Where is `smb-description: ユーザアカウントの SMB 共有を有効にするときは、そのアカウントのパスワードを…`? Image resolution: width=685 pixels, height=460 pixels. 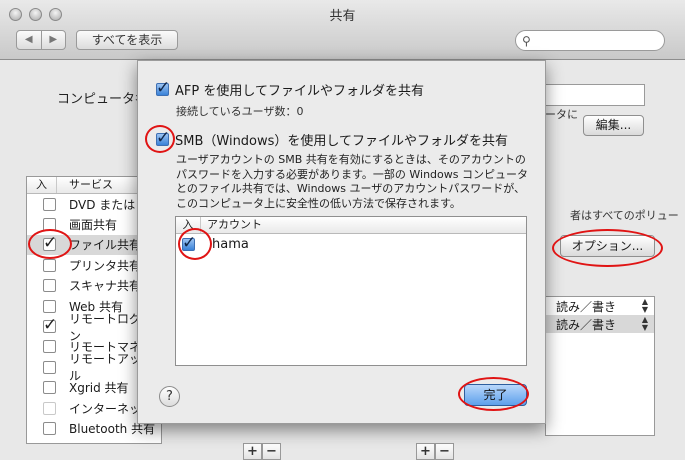 smb-description: ユーザアカウントの SMB 共有を有効にするときは、そのアカウントのパスワードを… is located at coordinates (352, 181).